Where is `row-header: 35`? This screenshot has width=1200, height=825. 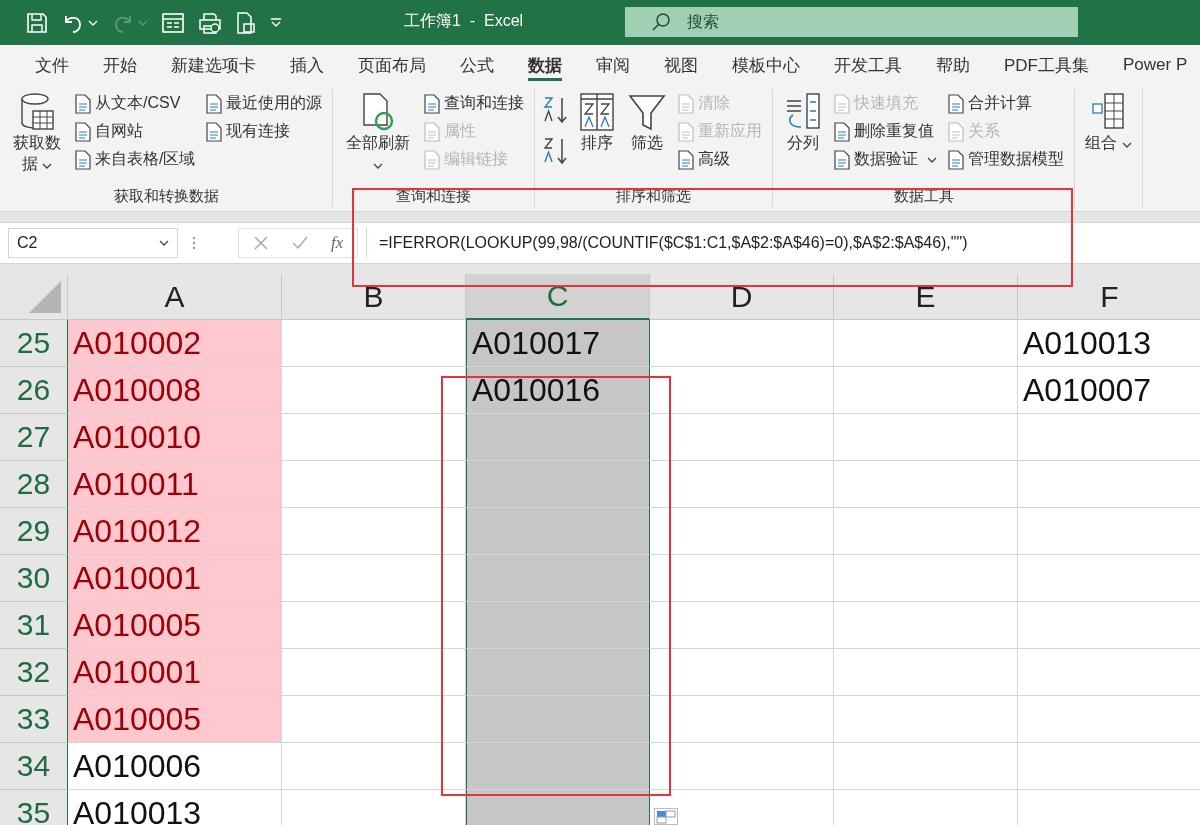 row-header: 35 is located at coordinates (34, 807).